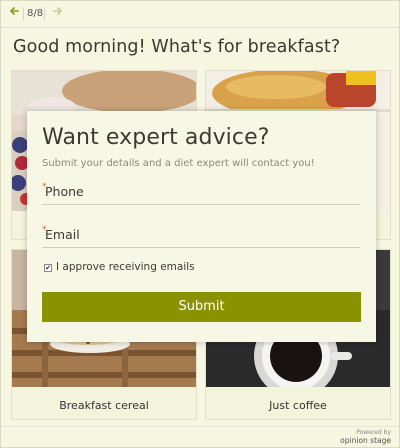  What do you see at coordinates (201, 236) in the screenshot?
I see `email-field: * Email` at bounding box center [201, 236].